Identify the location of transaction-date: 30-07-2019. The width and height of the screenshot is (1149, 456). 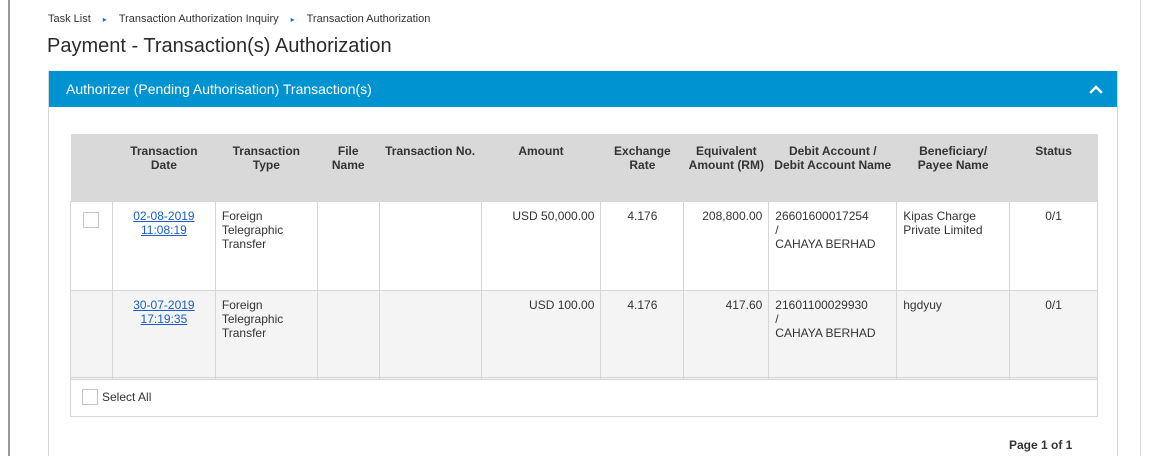
(164, 304).